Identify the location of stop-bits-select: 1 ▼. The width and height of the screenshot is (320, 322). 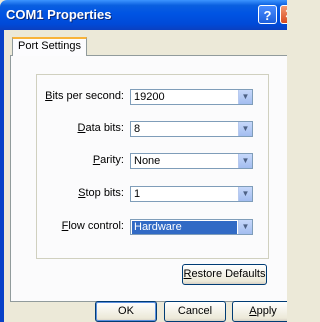
(191, 194).